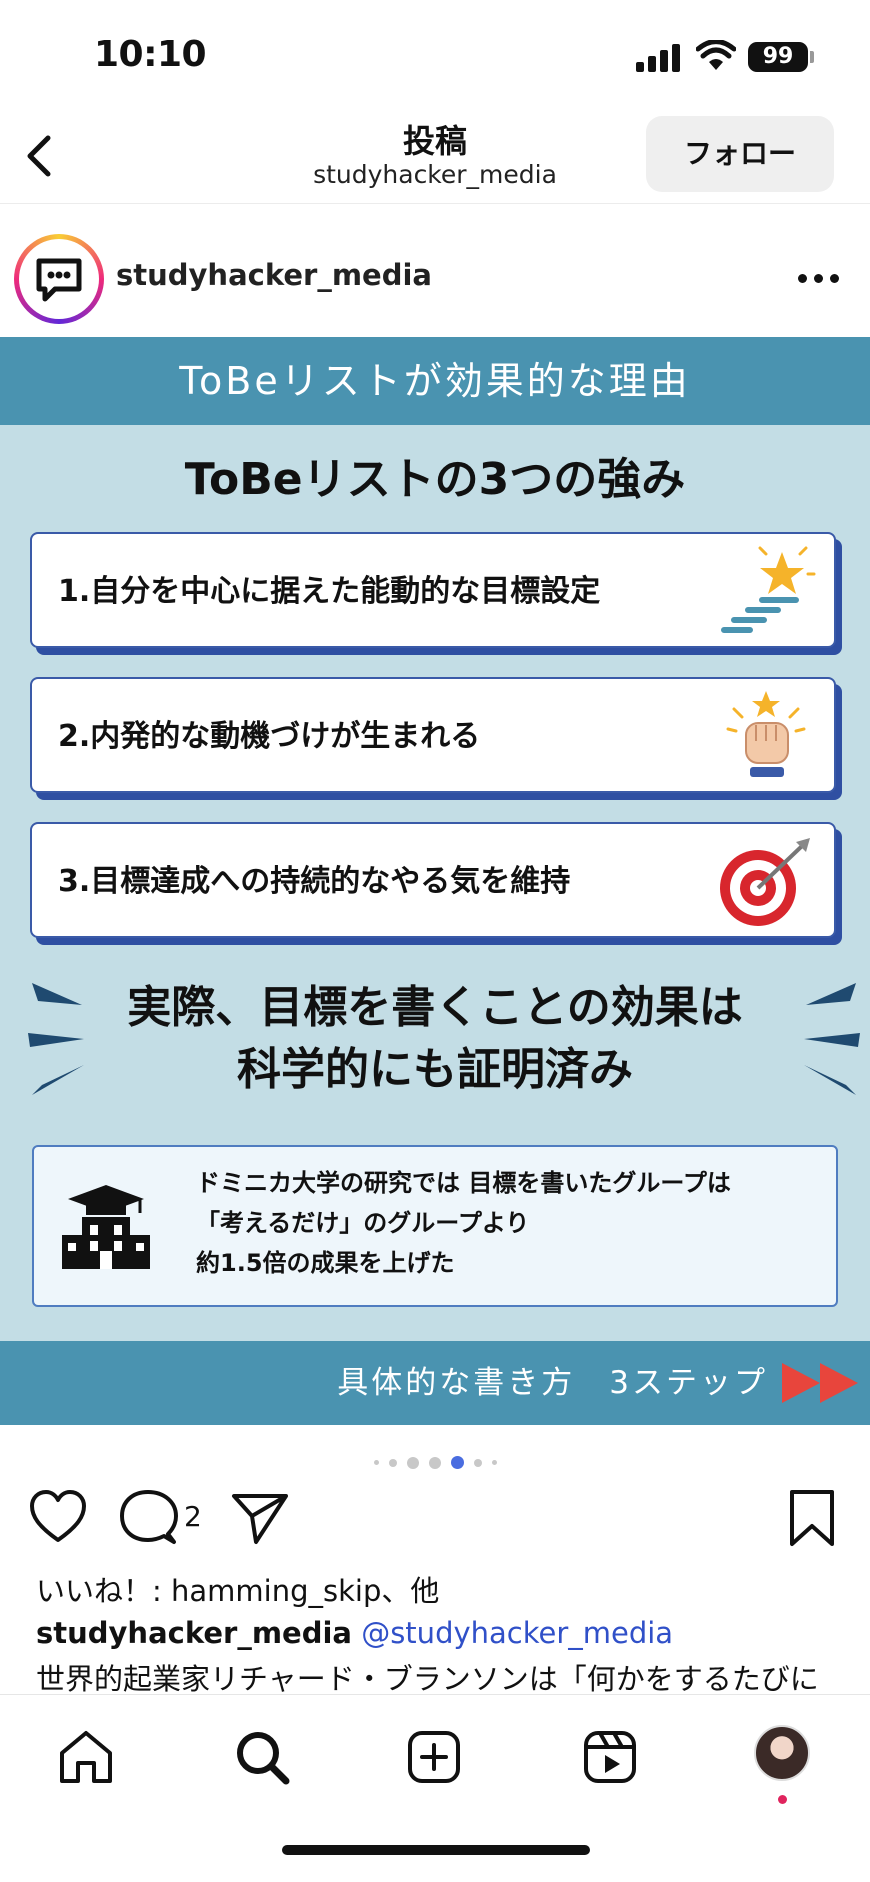 The width and height of the screenshot is (870, 1882). I want to click on comment-icon, so click(148, 1518).